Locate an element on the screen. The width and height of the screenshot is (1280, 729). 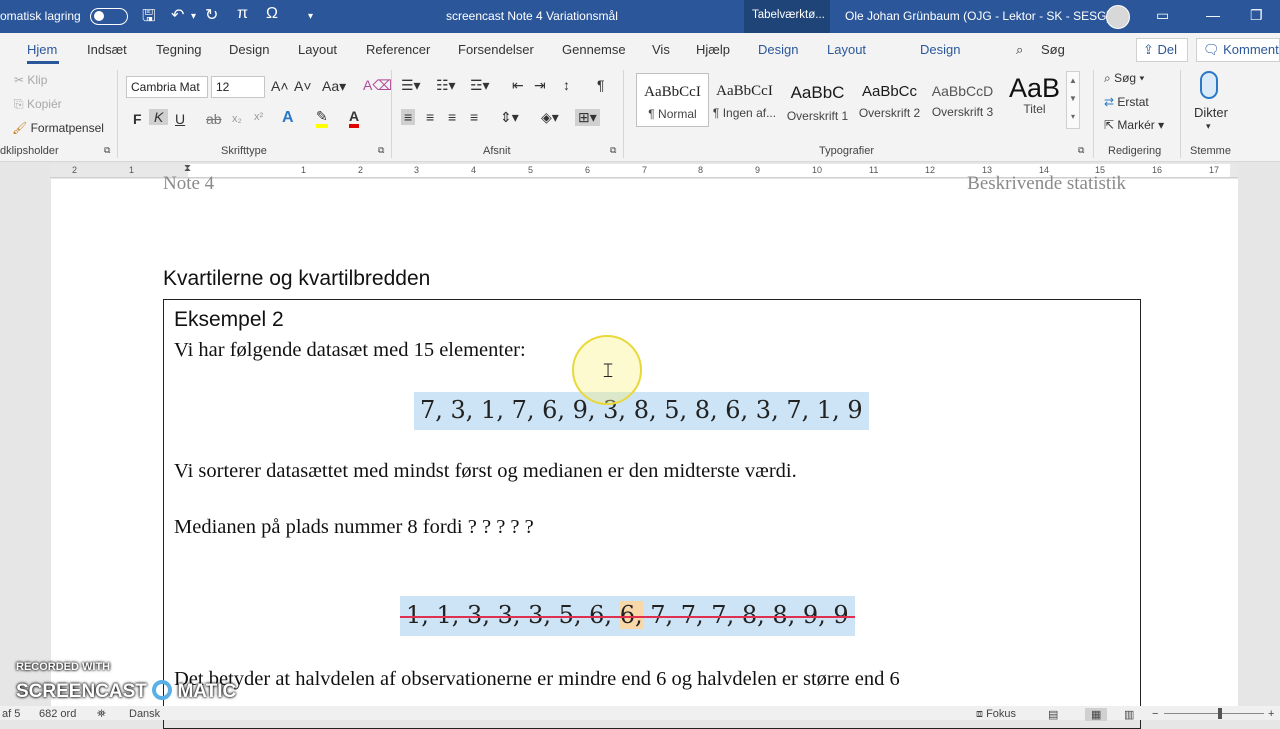
read-mode-icon: ▤ is located at coordinates (1053, 714).